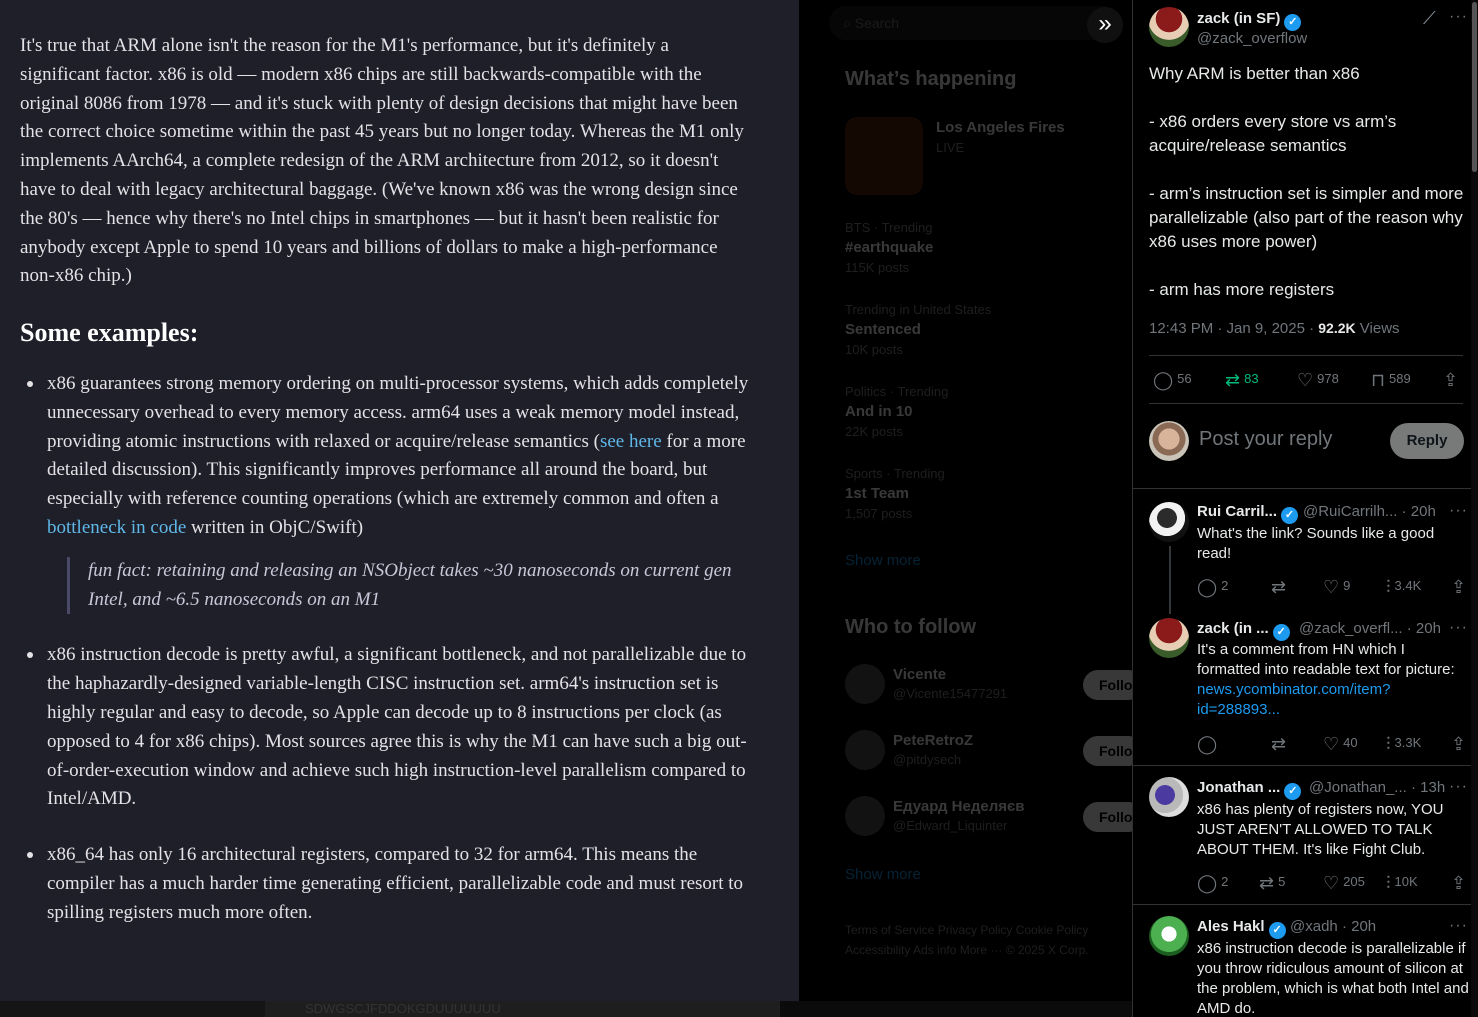  I want to click on follow-suggestion: PeteRetroZ @pitdysech Follow, so click(988, 752).